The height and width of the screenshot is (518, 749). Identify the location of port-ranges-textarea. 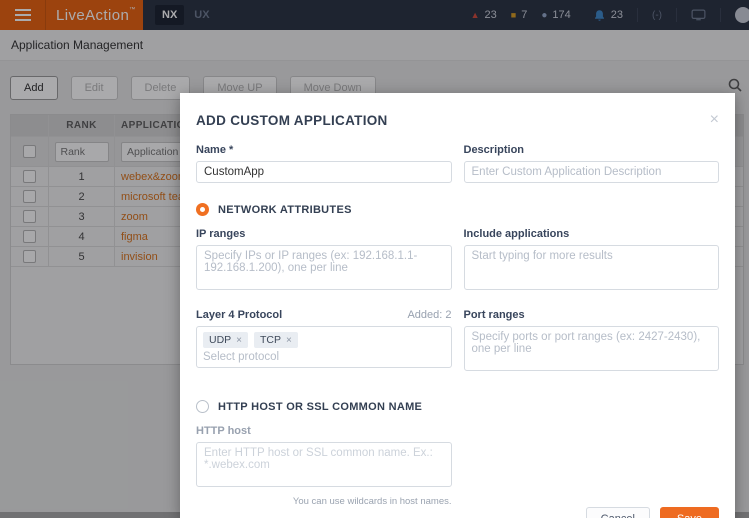
(591, 348).